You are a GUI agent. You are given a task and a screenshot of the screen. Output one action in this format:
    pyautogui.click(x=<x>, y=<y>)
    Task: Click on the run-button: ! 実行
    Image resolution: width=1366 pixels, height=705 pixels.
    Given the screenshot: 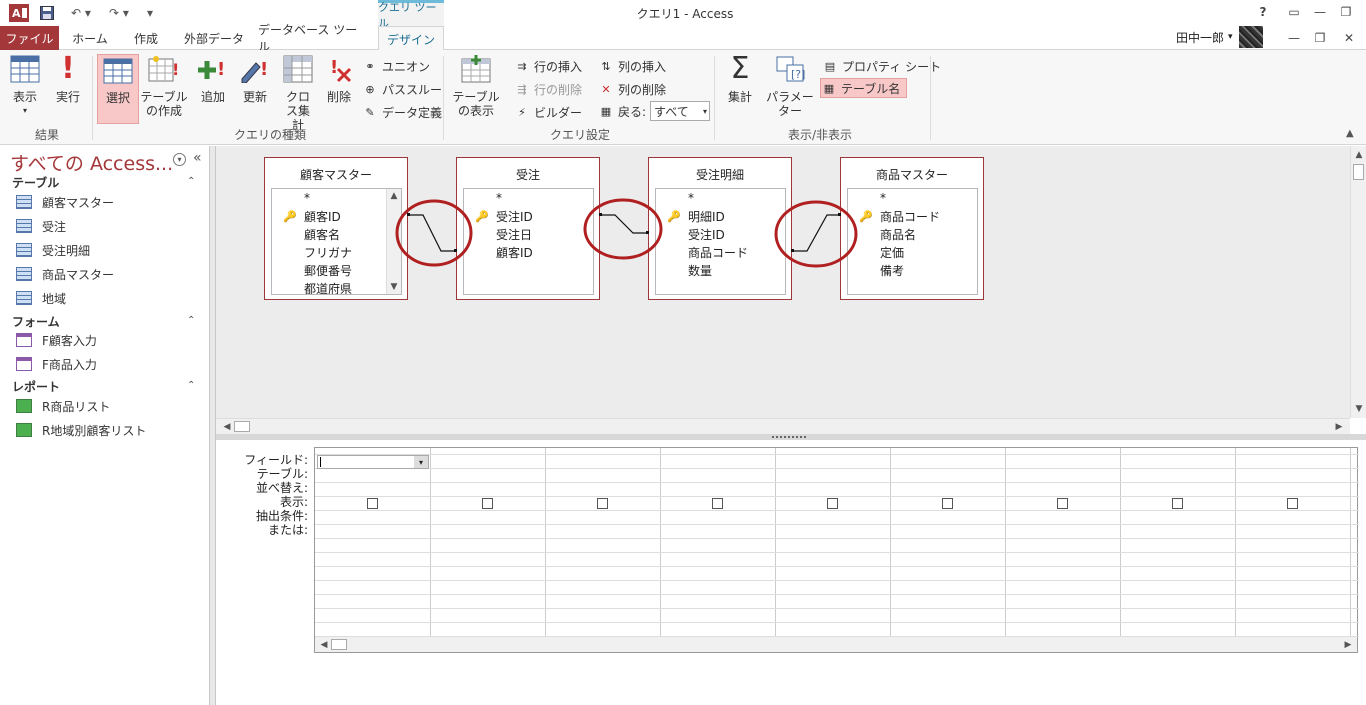 What is the action you would take?
    pyautogui.click(x=68, y=79)
    